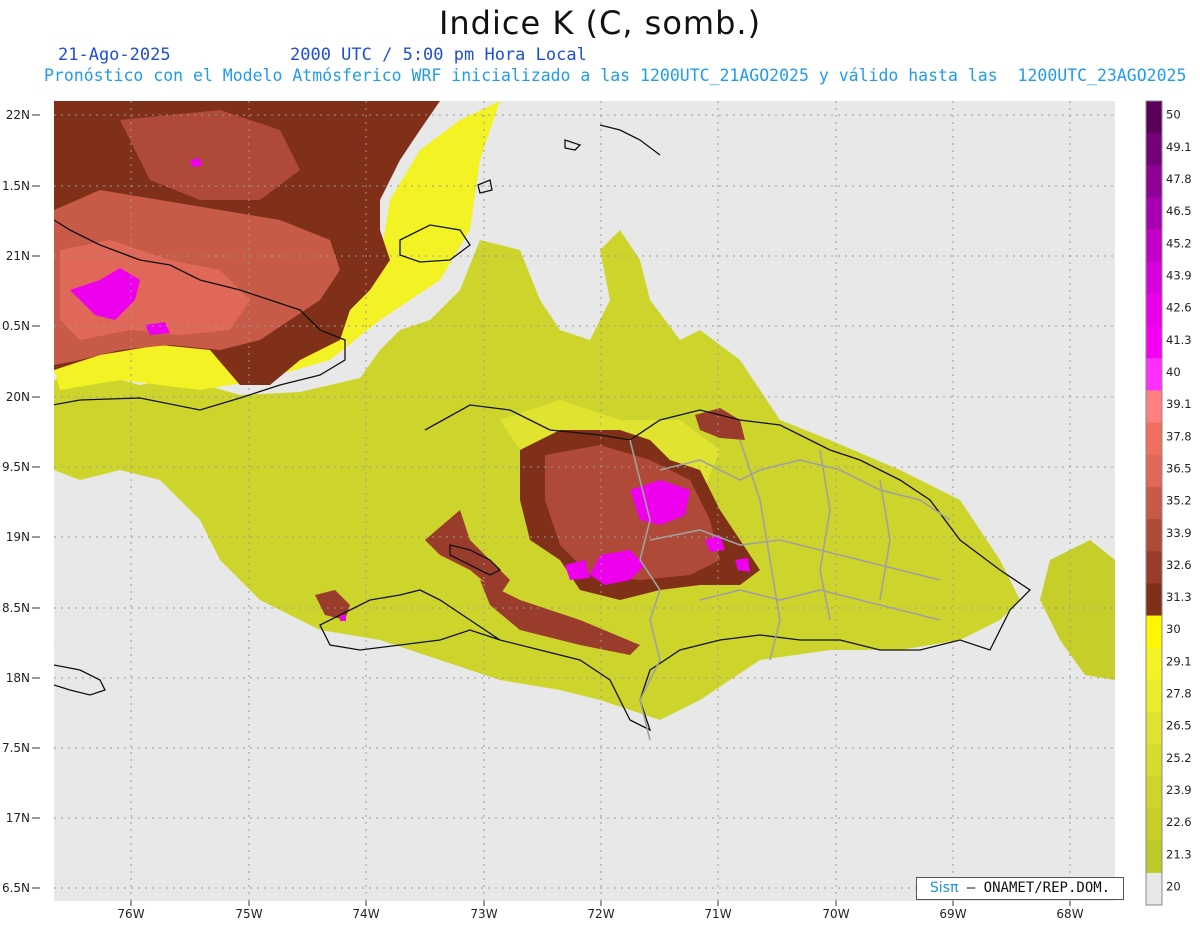 The height and width of the screenshot is (927, 1200). What do you see at coordinates (36, 501) in the screenshot?
I see `lat-ticks` at bounding box center [36, 501].